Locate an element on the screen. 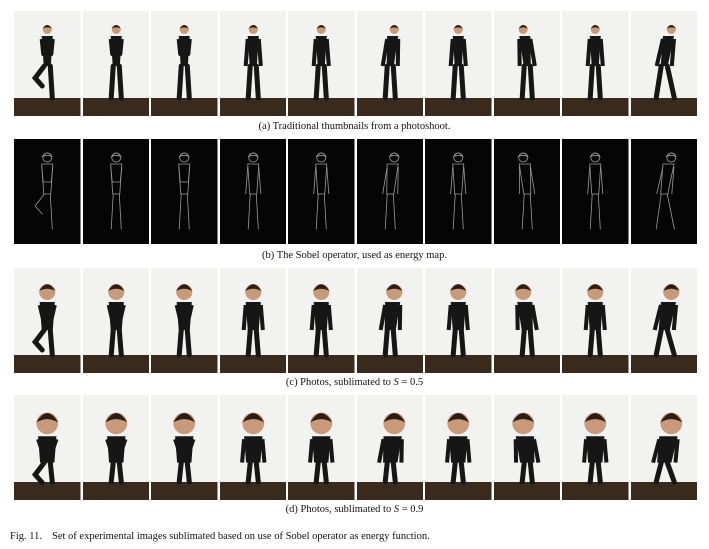 The height and width of the screenshot is (549, 709). row-d-caption: (d) Photos, sublimated to S = 0.9 is located at coordinates (354, 510).